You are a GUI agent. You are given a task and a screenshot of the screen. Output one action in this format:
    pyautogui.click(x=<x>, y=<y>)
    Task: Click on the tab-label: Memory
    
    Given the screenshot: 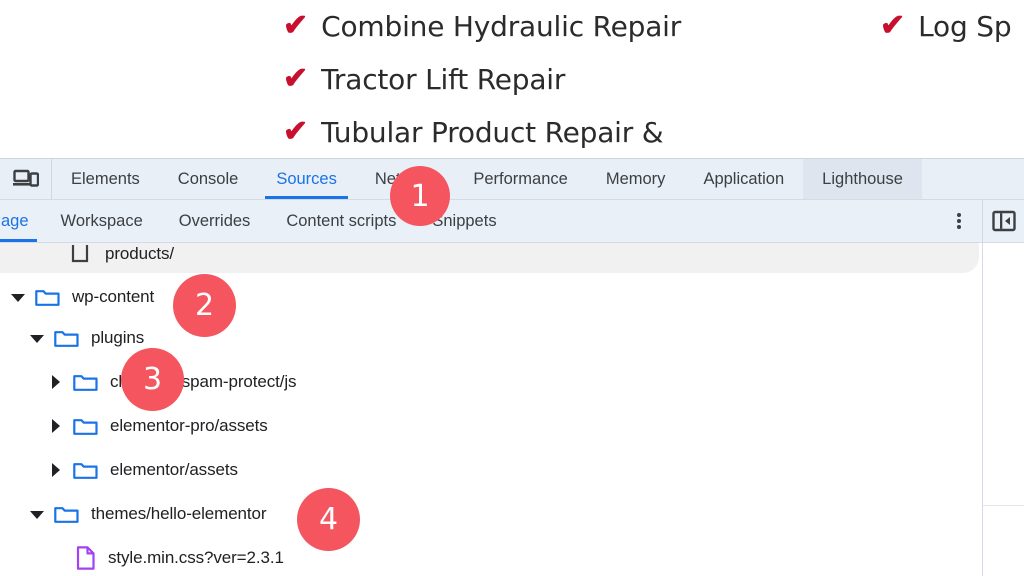 What is the action you would take?
    pyautogui.click(x=635, y=178)
    